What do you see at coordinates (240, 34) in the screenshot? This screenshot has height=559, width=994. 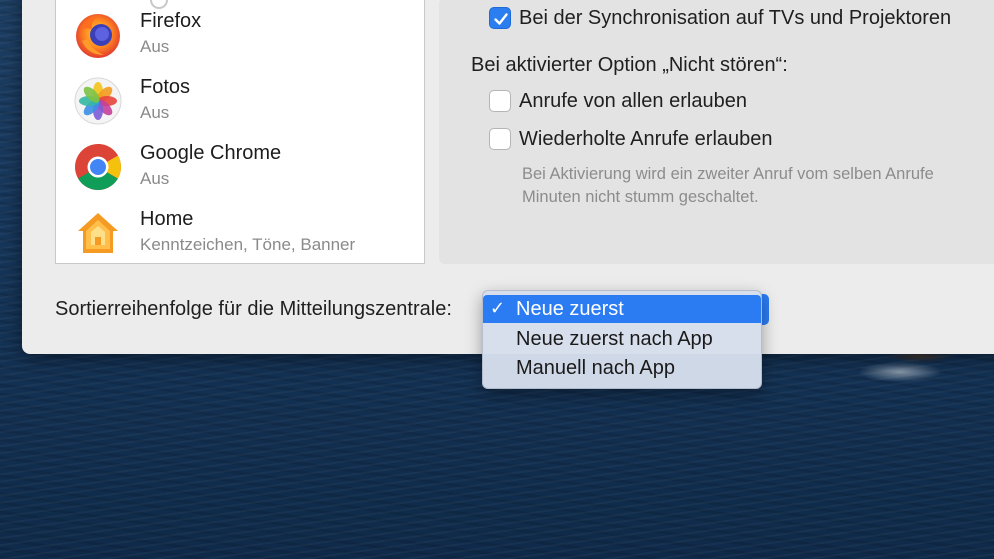 I see `app-list-item-firefox: Firefox Aus` at bounding box center [240, 34].